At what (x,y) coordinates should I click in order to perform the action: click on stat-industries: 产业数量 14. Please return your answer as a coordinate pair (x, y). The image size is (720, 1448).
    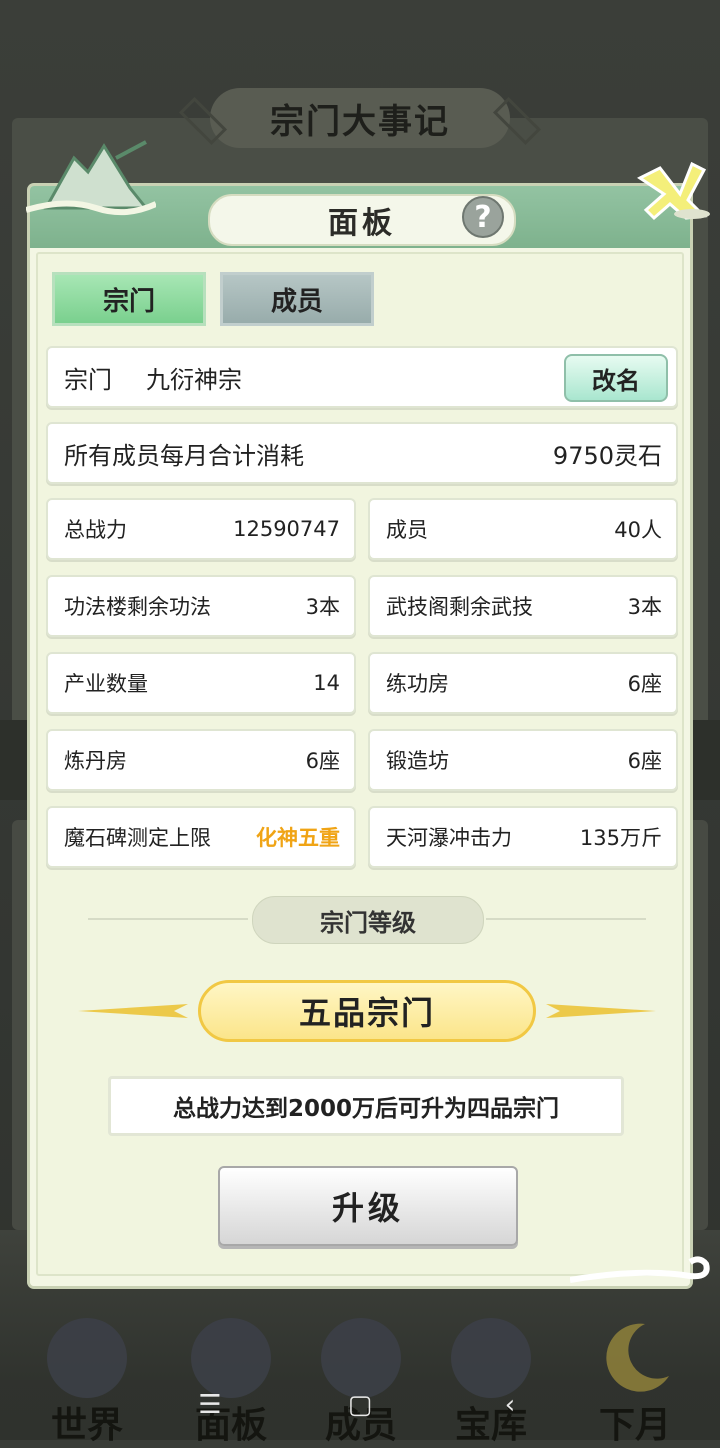
    Looking at the image, I should click on (201, 683).